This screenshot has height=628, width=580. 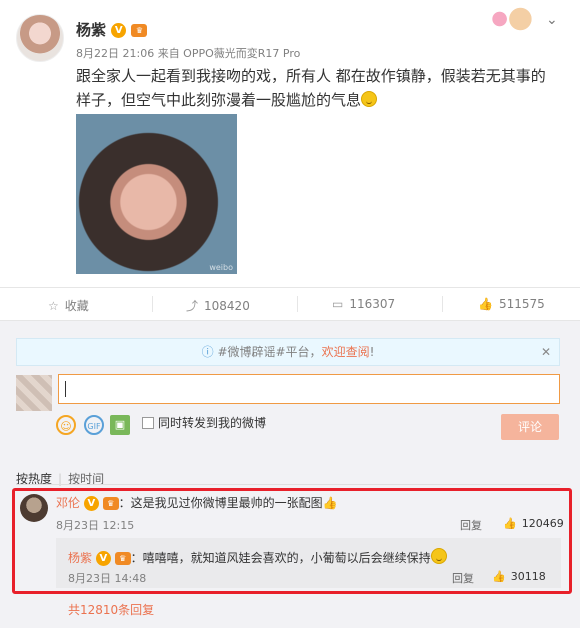 What do you see at coordinates (510, 19) in the screenshot?
I see `sticker-decoration-icon` at bounding box center [510, 19].